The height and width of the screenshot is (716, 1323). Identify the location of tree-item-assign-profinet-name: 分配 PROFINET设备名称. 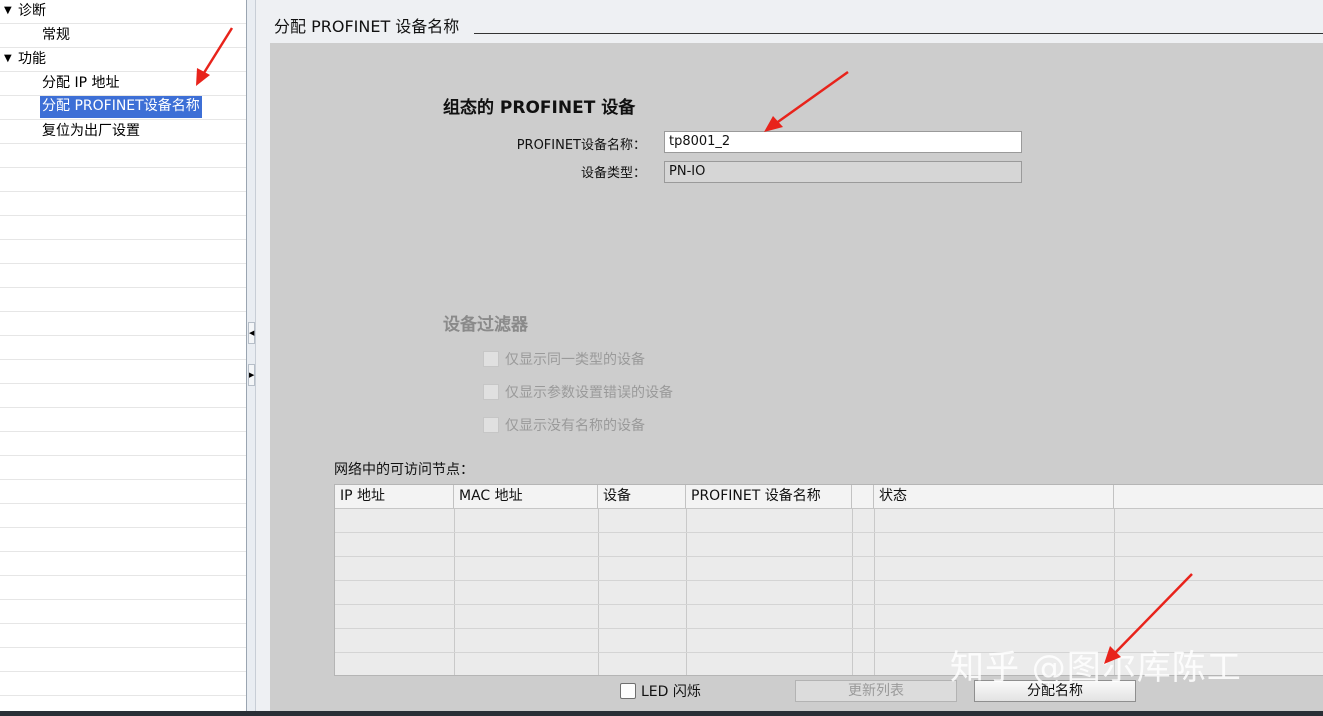
(121, 107).